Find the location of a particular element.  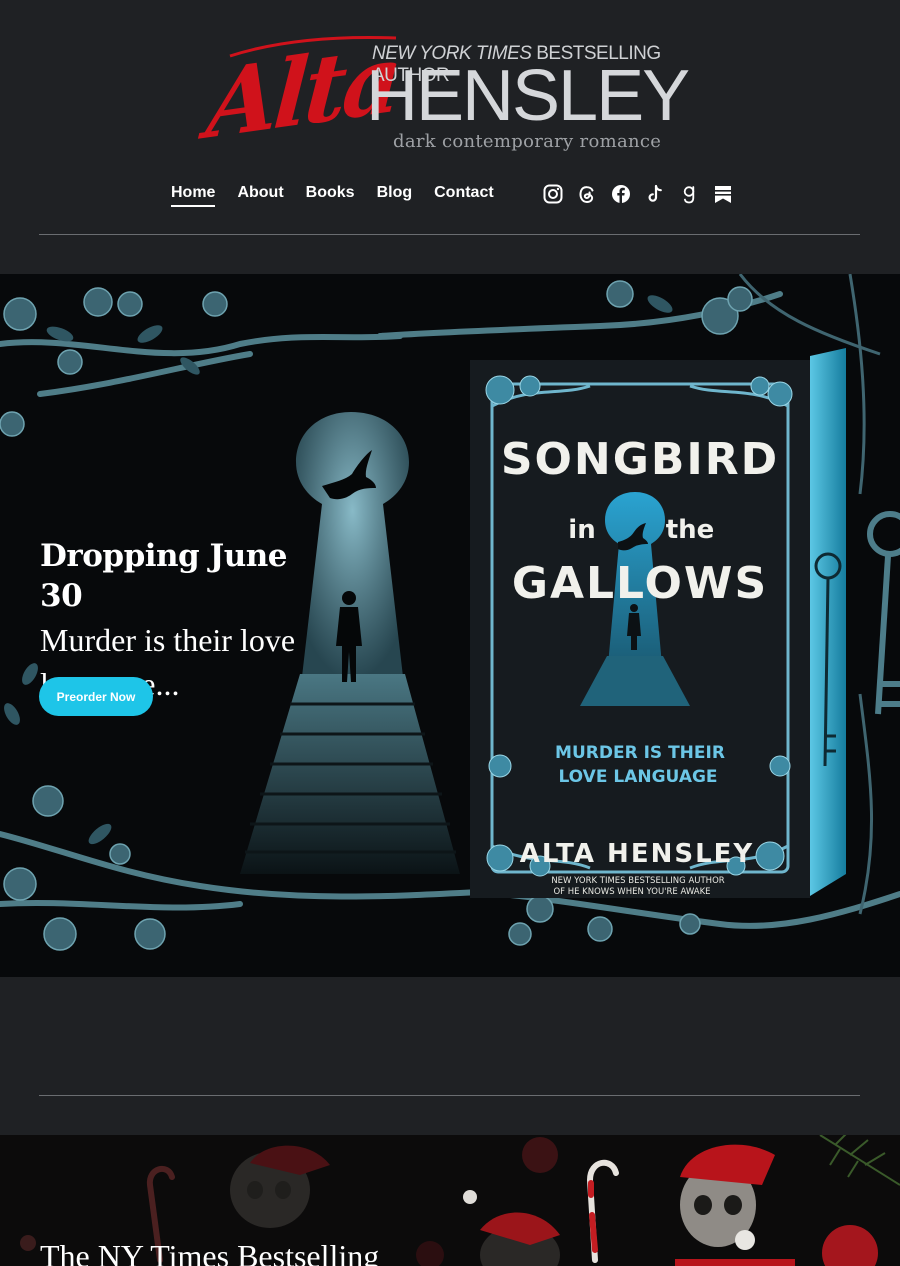

threads-icon is located at coordinates (587, 194).